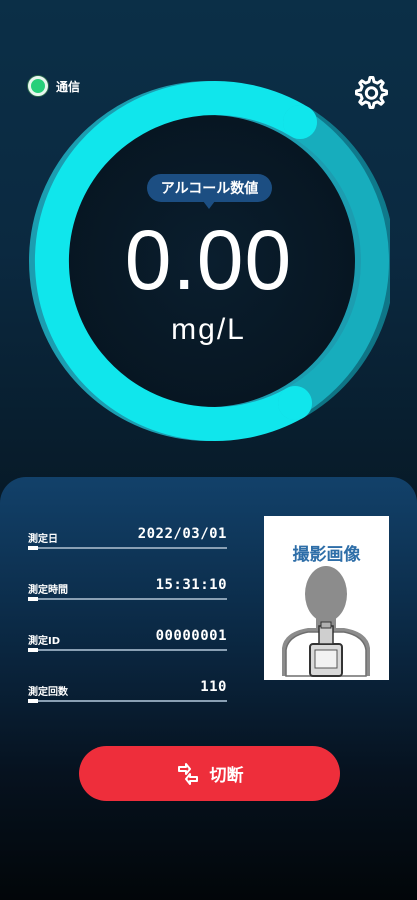 This screenshot has height=900, width=417. I want to click on row-id: 測定ID 00000001, so click(127, 640).